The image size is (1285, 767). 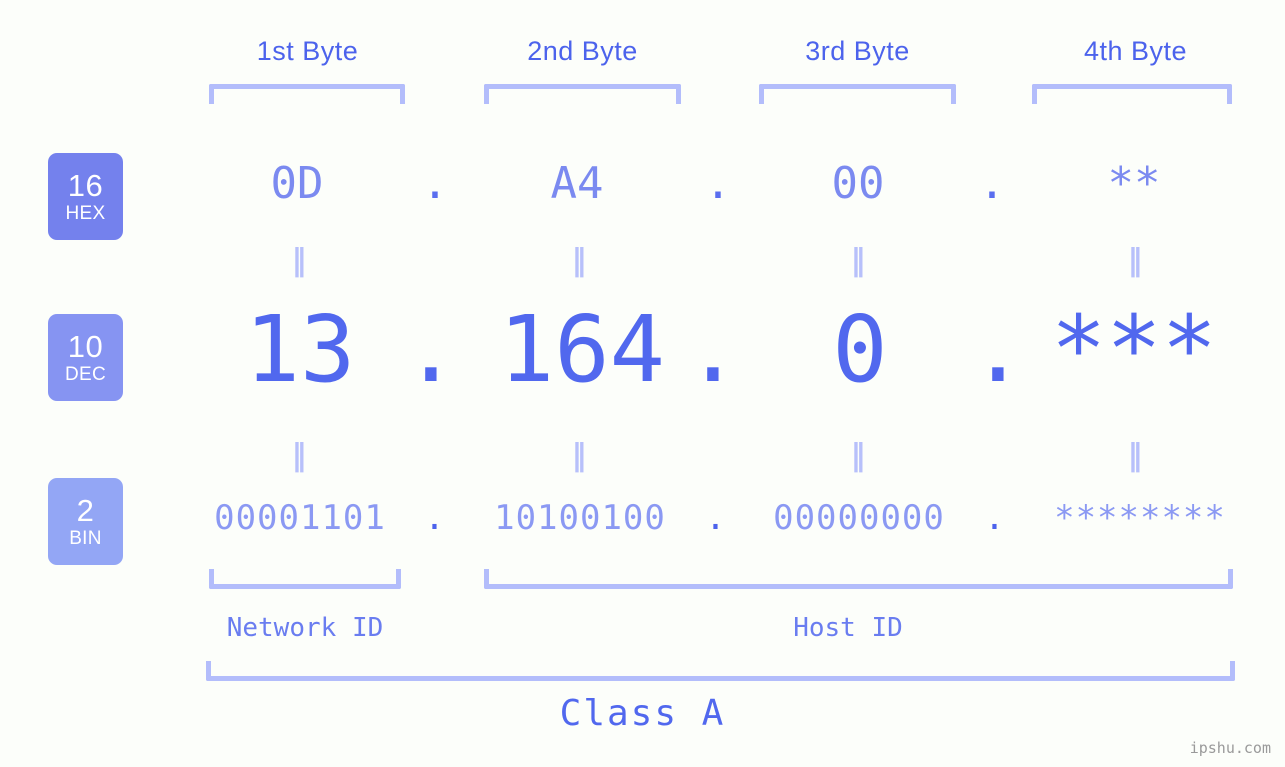 I want to click on dec-byte-3: 0, so click(x=860, y=349).